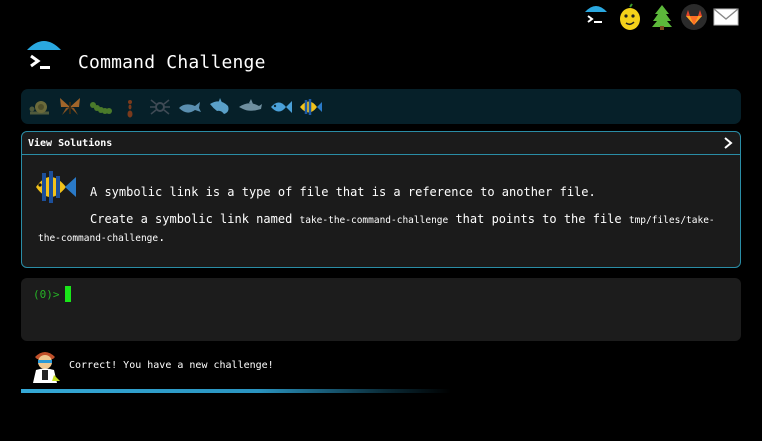 The image size is (762, 441). Describe the element at coordinates (728, 143) in the screenshot. I see `chevron-right-icon` at that location.